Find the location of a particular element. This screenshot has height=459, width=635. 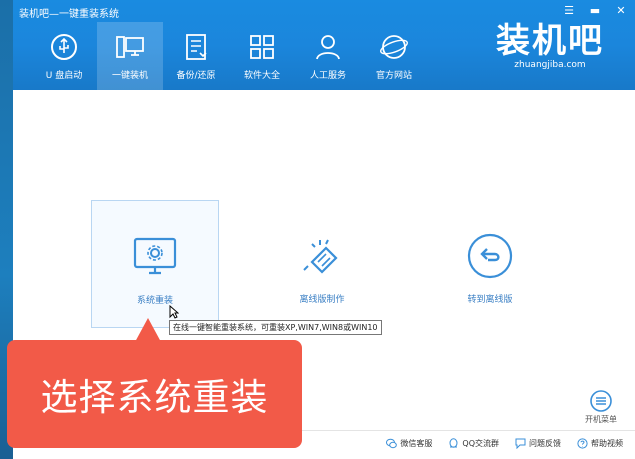

nav-label: 一键装机 is located at coordinates (129, 76).